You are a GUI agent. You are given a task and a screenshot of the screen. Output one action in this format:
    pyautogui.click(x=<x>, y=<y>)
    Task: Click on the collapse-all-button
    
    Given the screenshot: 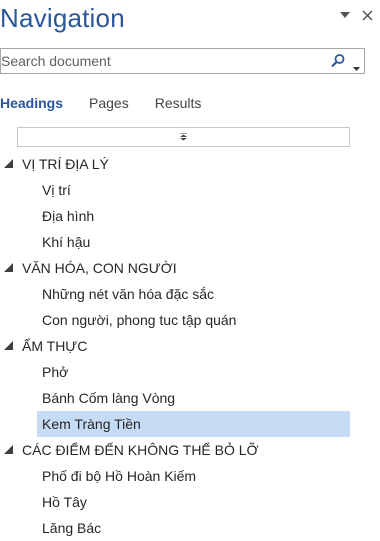 What is the action you would take?
    pyautogui.click(x=183, y=137)
    